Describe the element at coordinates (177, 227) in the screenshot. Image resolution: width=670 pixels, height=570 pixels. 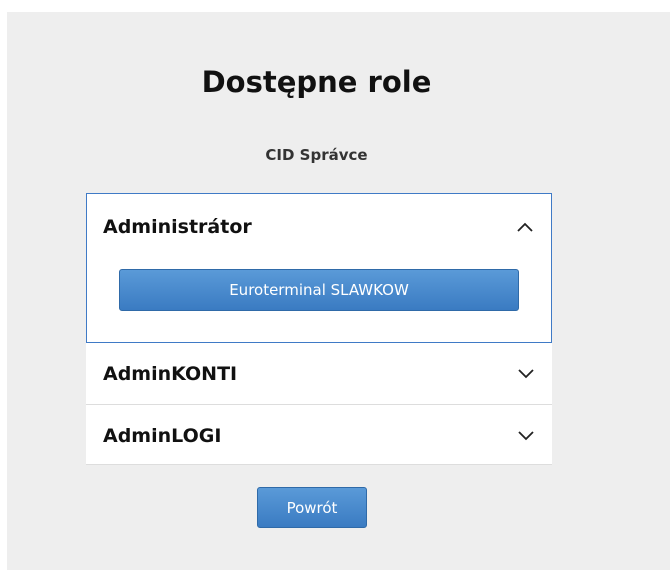
I see `accordion-label: Administrátor` at that location.